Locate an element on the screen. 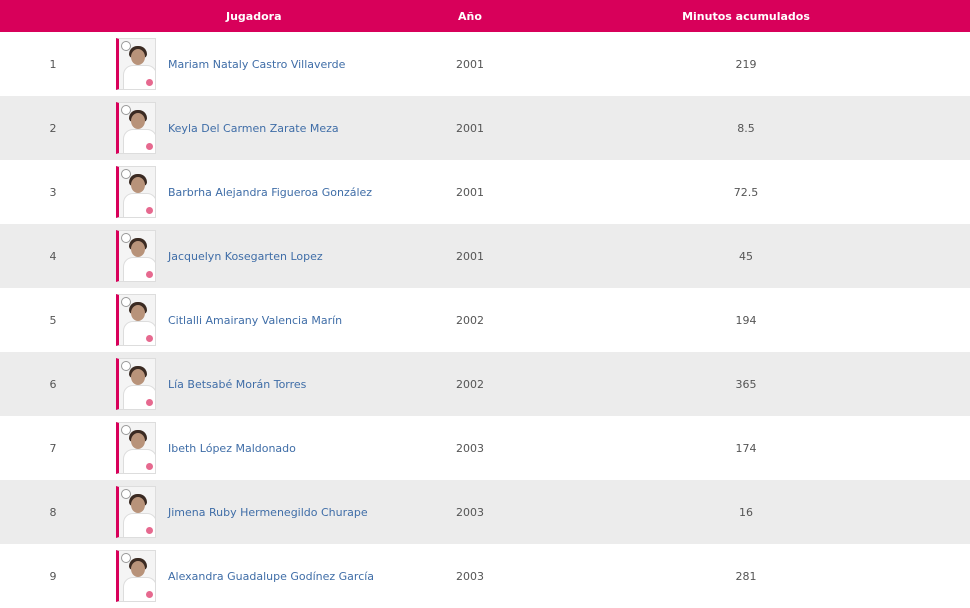 The width and height of the screenshot is (970, 608). player-cell: Jacquelyn Kosegarten Lopez is located at coordinates (262, 256).